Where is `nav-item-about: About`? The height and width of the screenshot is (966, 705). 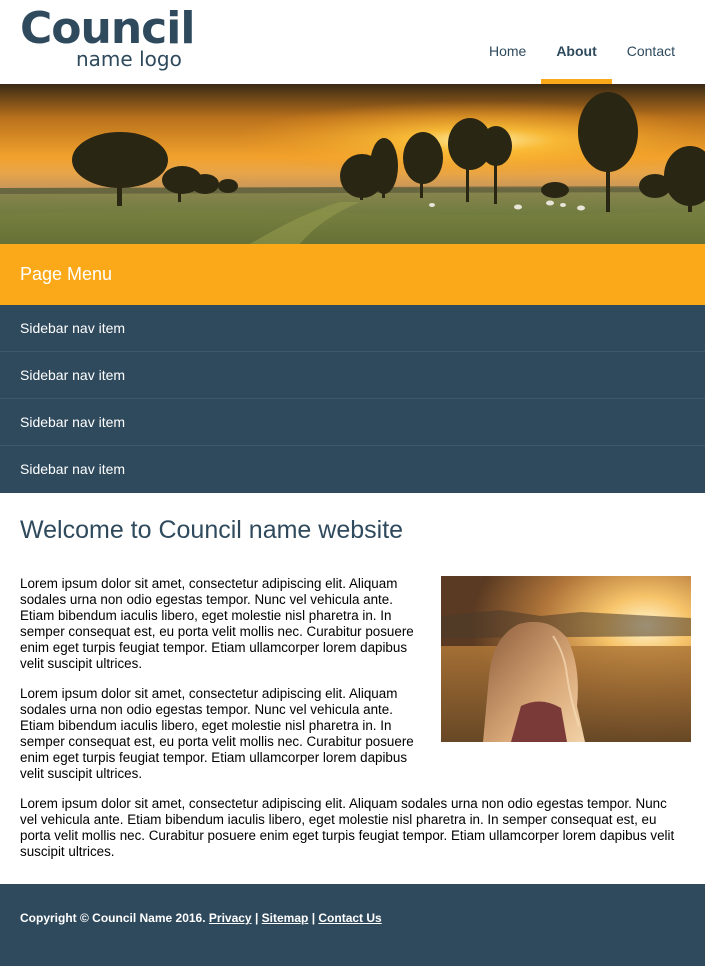 nav-item-about: About is located at coordinates (577, 42).